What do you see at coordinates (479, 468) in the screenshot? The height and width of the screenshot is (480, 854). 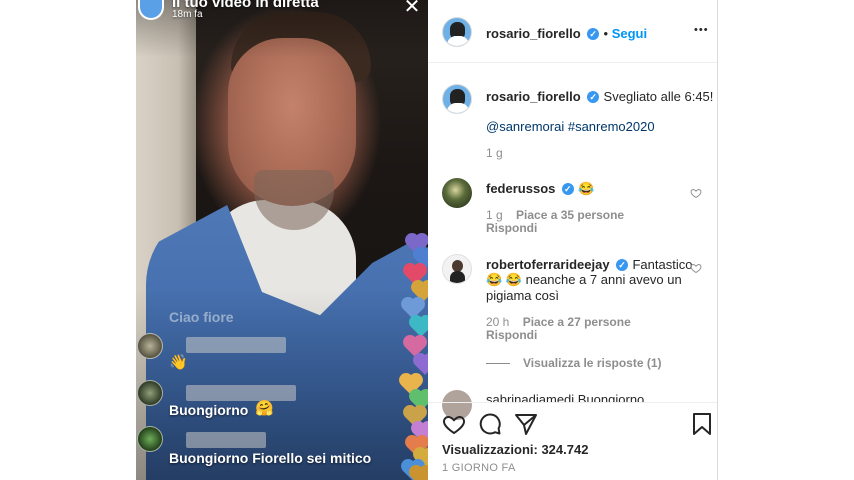 I see `post-date: 1 GIORNO FA` at bounding box center [479, 468].